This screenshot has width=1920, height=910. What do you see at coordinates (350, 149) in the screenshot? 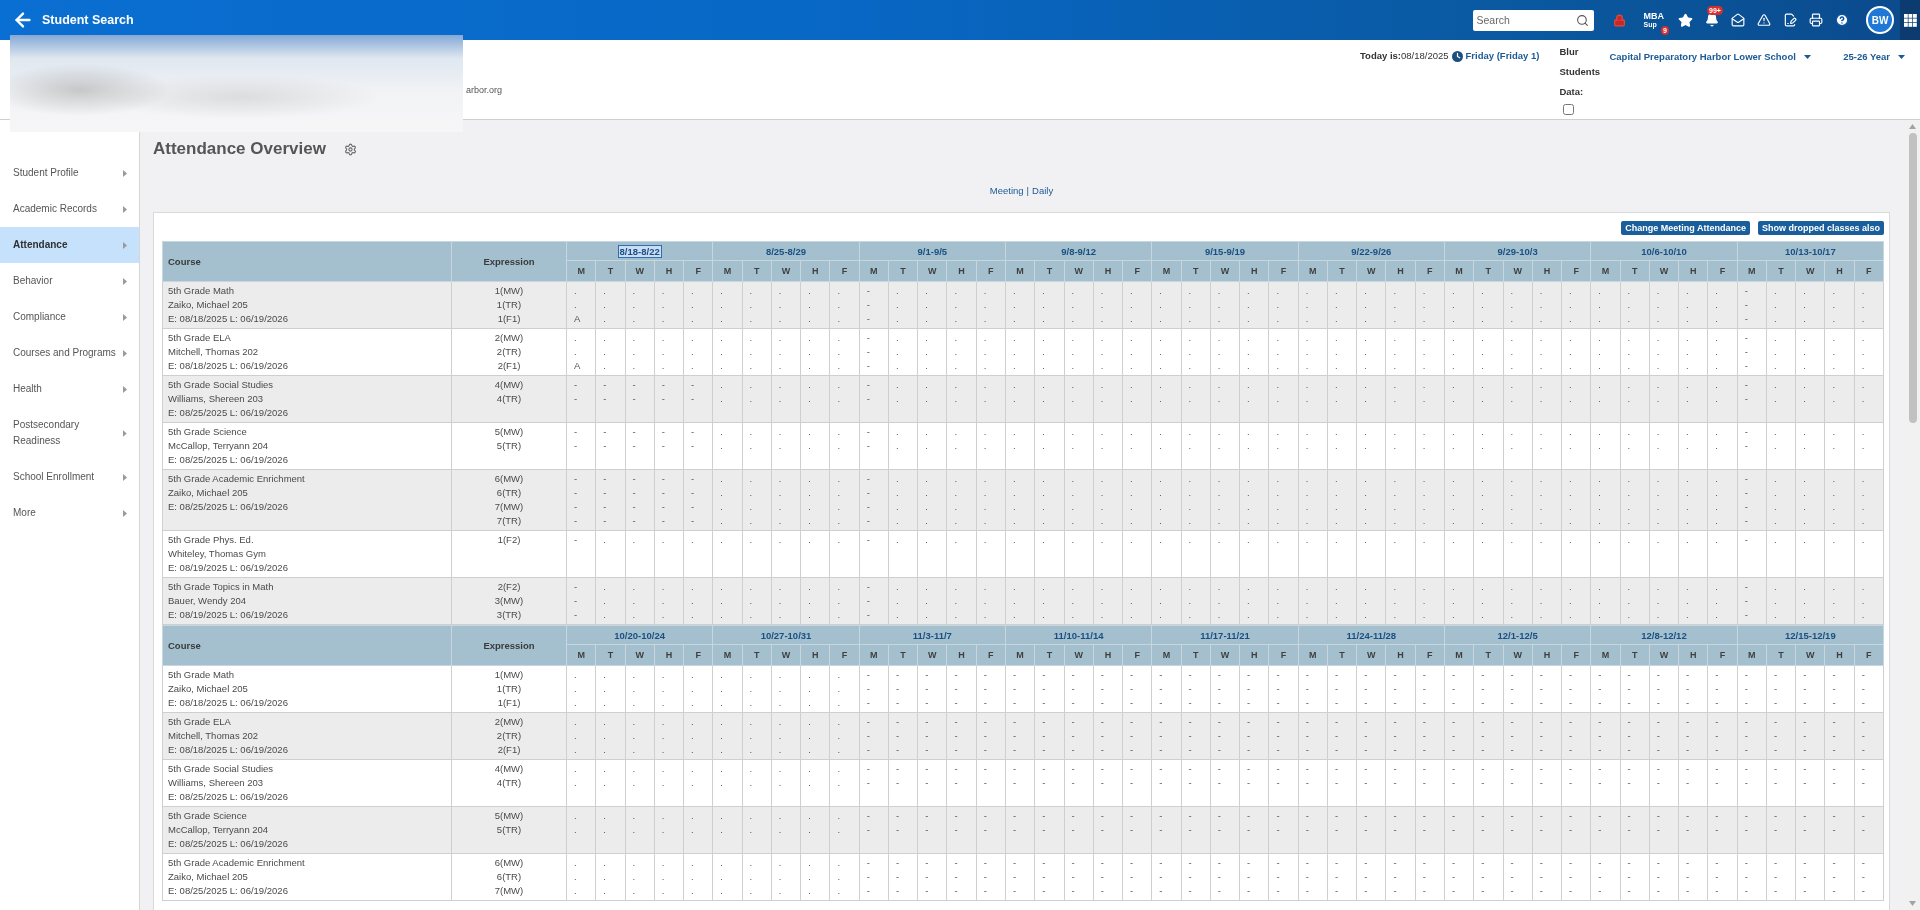
I see `settings-icon` at bounding box center [350, 149].